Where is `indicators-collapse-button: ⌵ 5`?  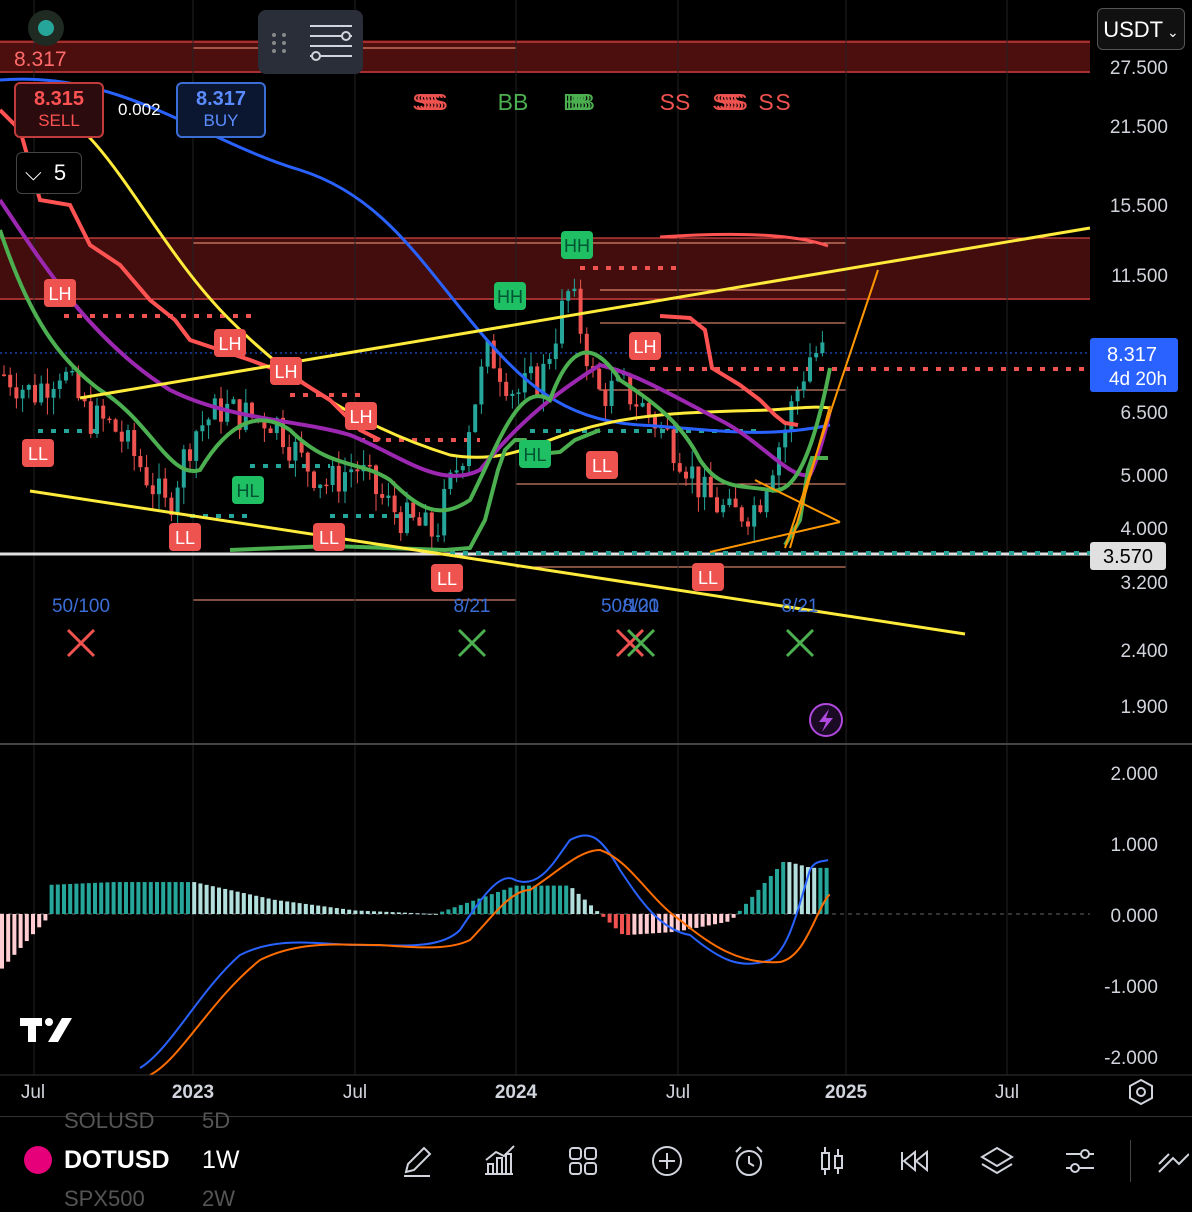 indicators-collapse-button: ⌵ 5 is located at coordinates (49, 173).